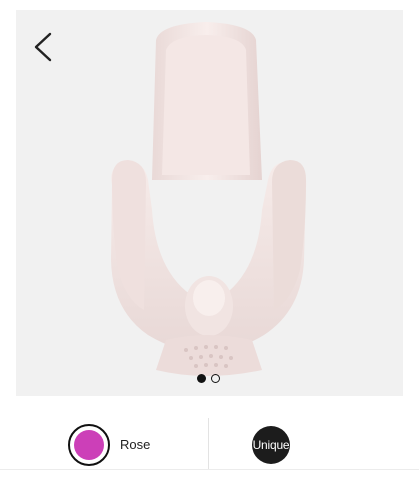 The width and height of the screenshot is (419, 480). I want to click on options-divider, so click(208, 444).